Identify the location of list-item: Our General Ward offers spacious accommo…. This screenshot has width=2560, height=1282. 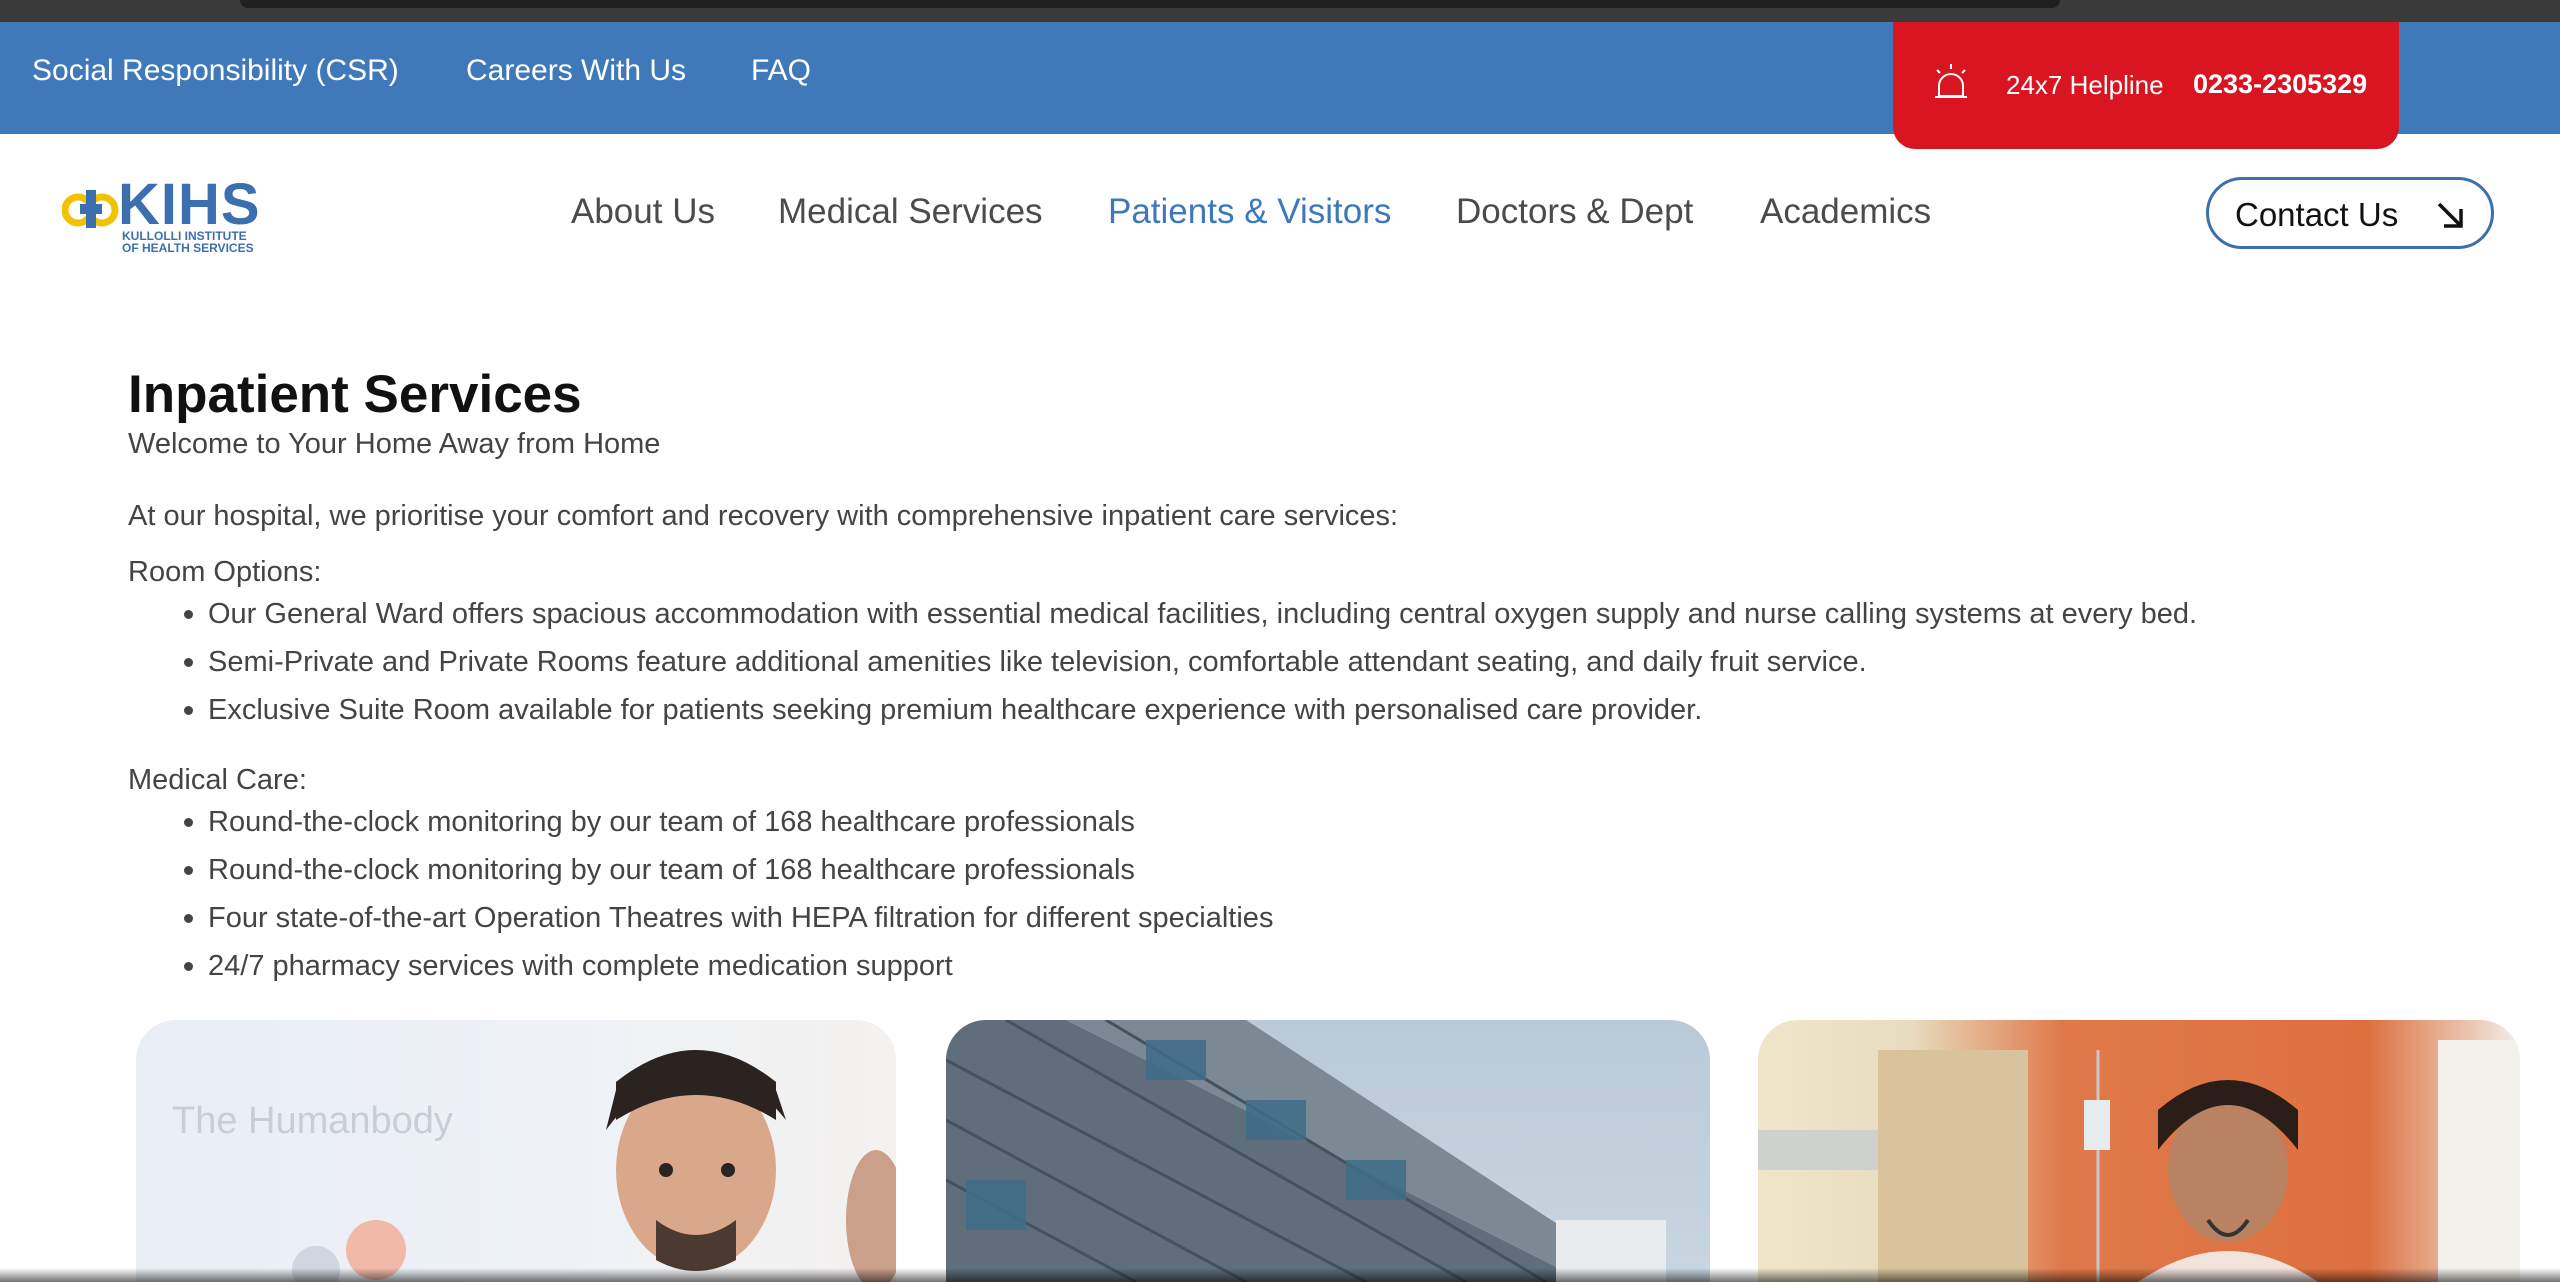
(1190, 614).